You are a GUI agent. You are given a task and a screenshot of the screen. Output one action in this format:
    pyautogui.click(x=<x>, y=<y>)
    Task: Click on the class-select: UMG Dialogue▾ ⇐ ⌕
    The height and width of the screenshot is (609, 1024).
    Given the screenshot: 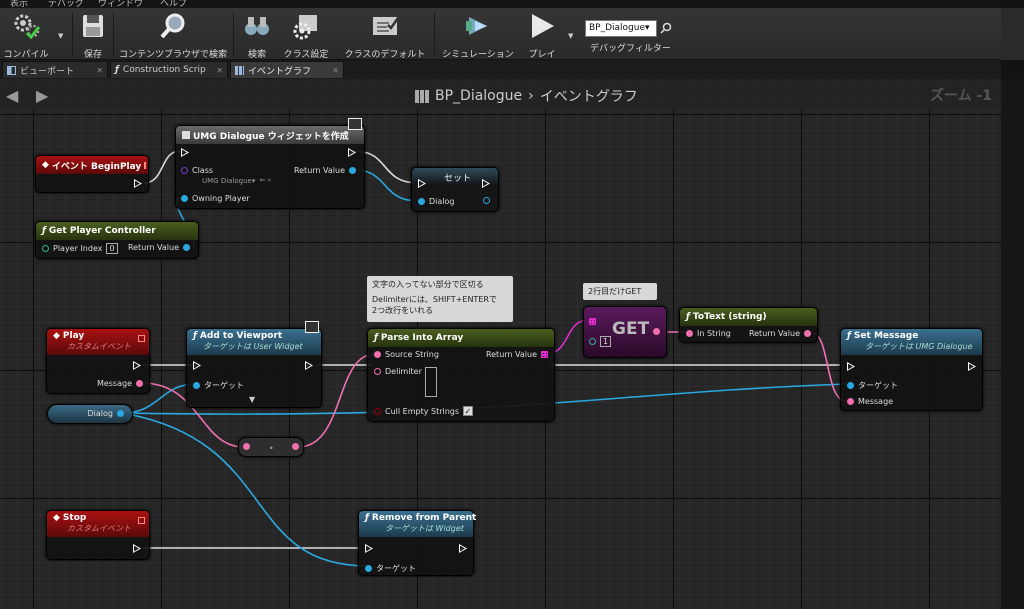 What is the action you would take?
    pyautogui.click(x=236, y=180)
    